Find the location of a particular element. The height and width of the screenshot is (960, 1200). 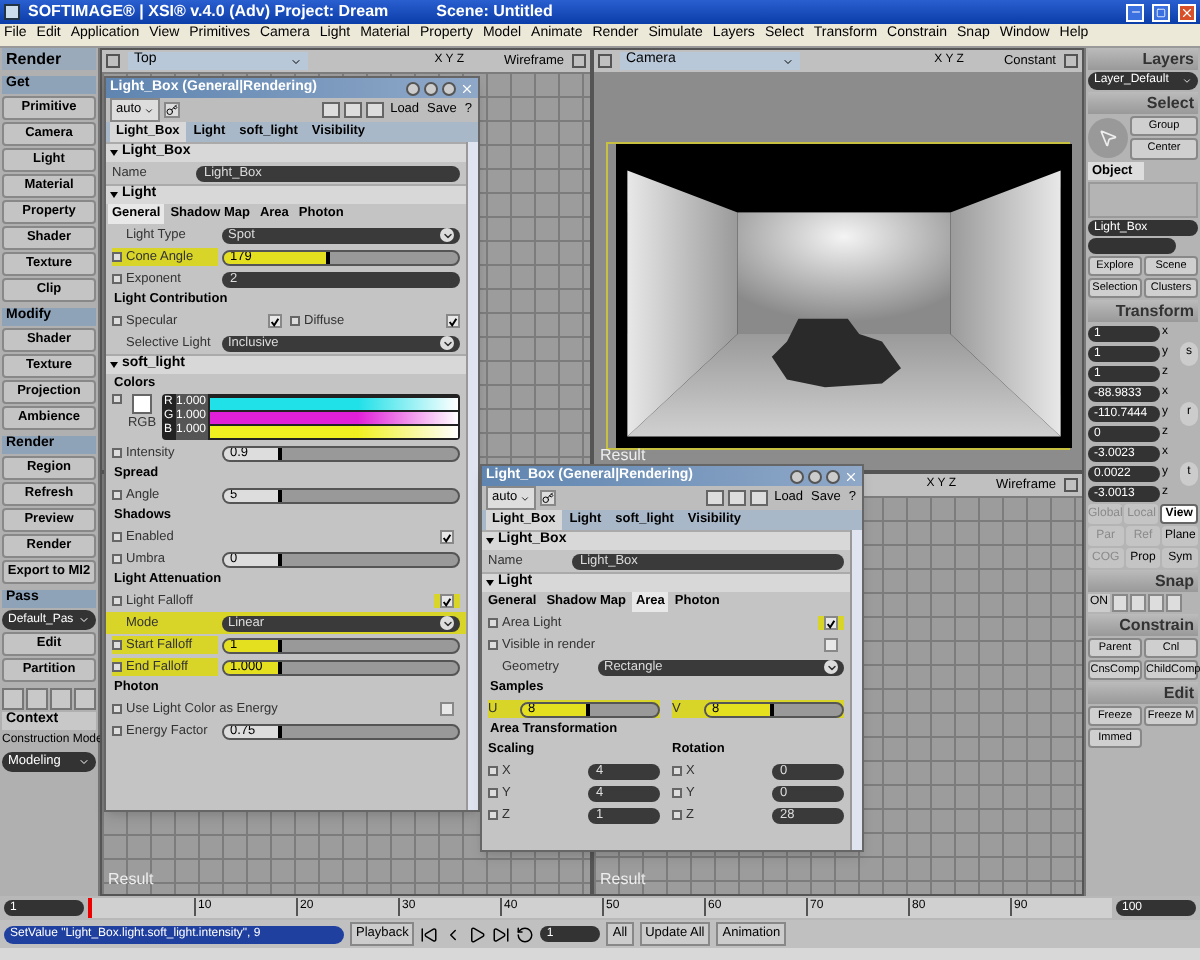

panel-header: Select is located at coordinates (1143, 103).